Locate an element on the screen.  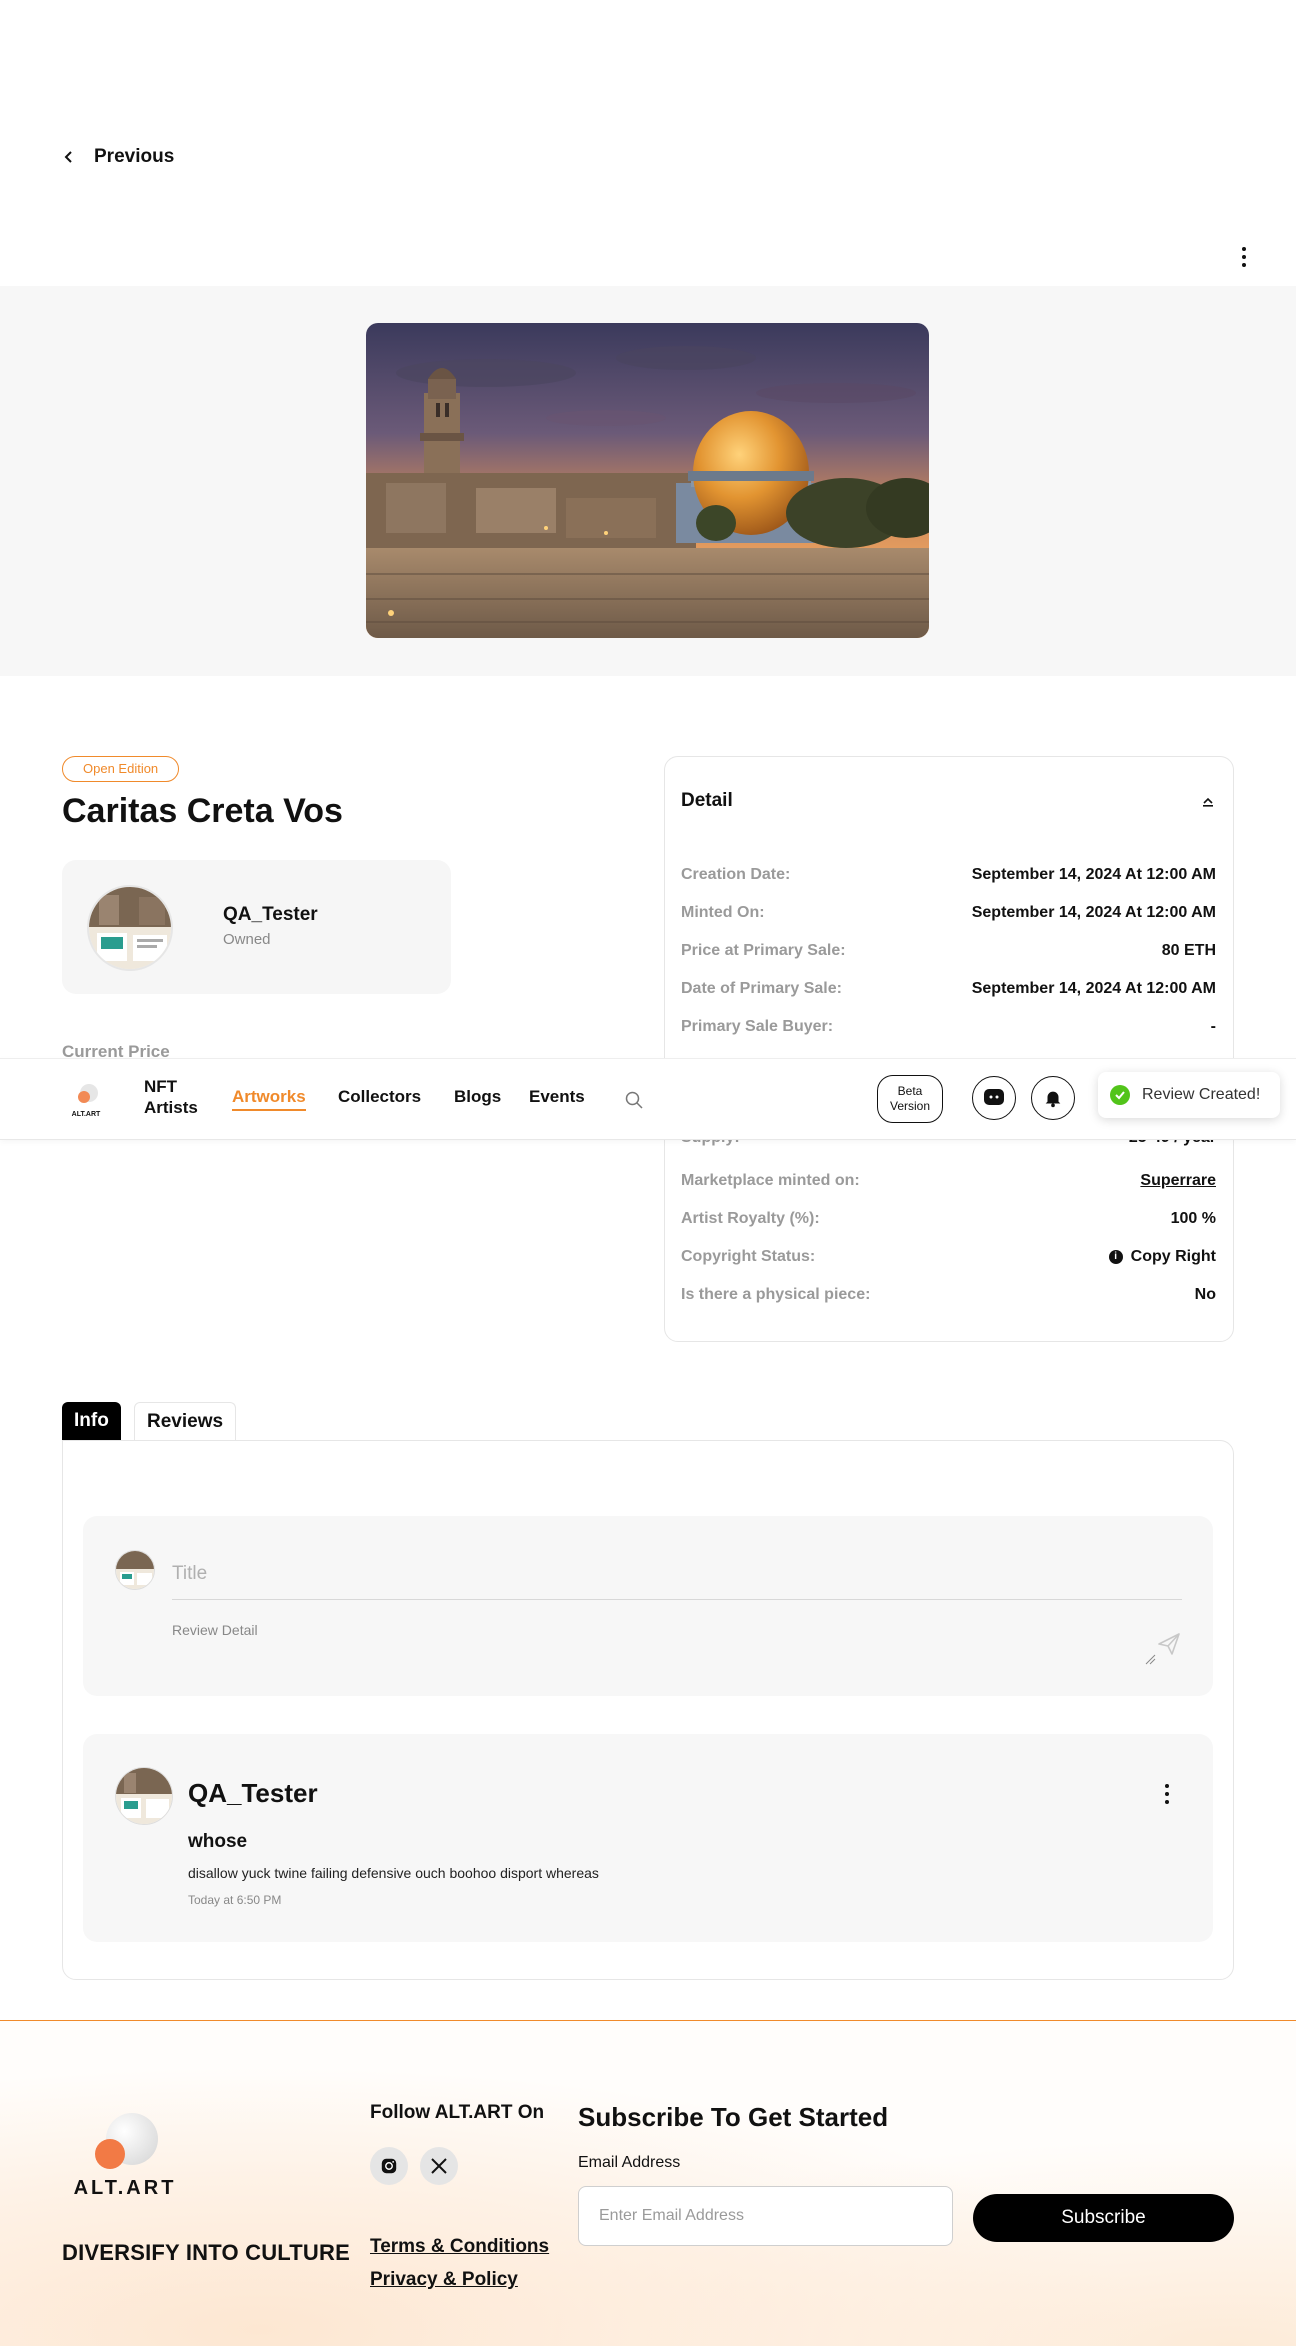
detail-title: Detail is located at coordinates (707, 800).